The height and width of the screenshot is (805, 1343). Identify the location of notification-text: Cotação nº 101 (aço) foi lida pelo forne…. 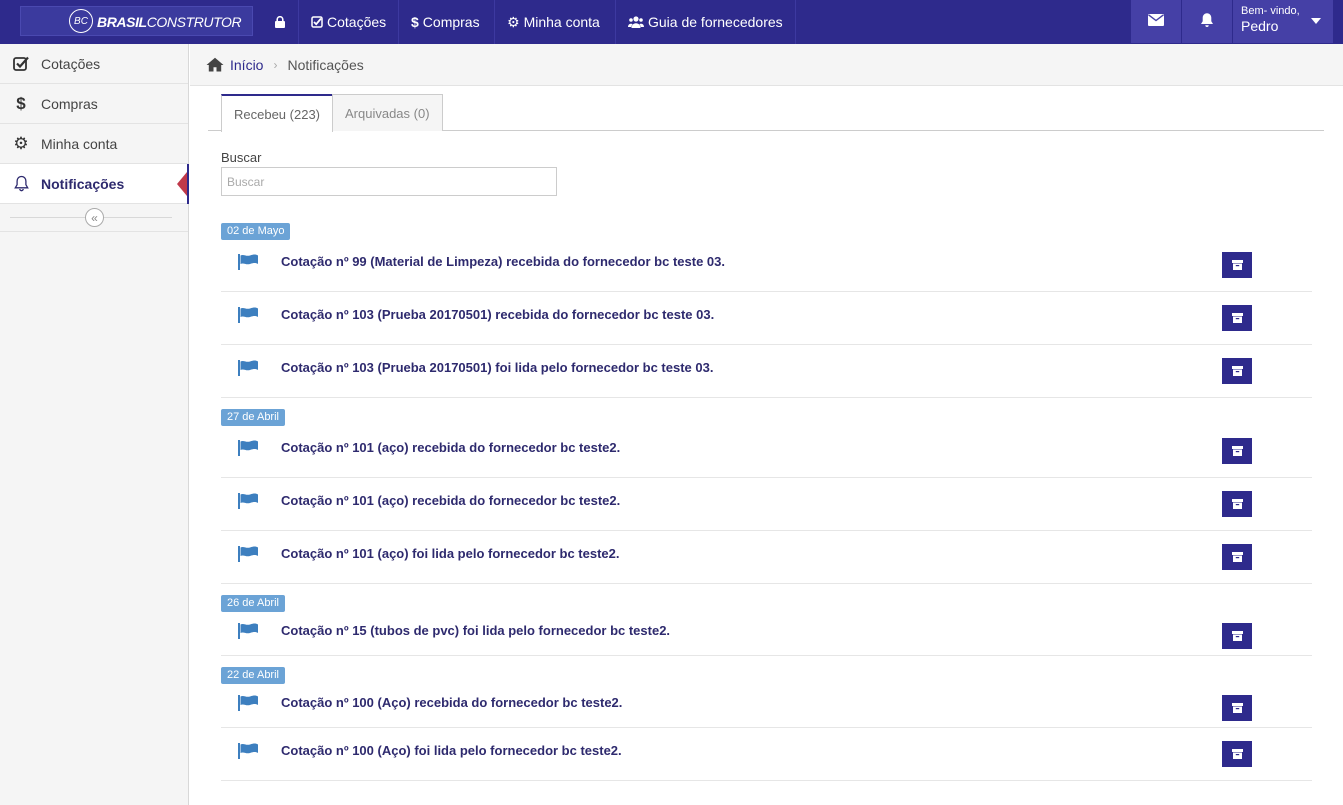
(450, 553).